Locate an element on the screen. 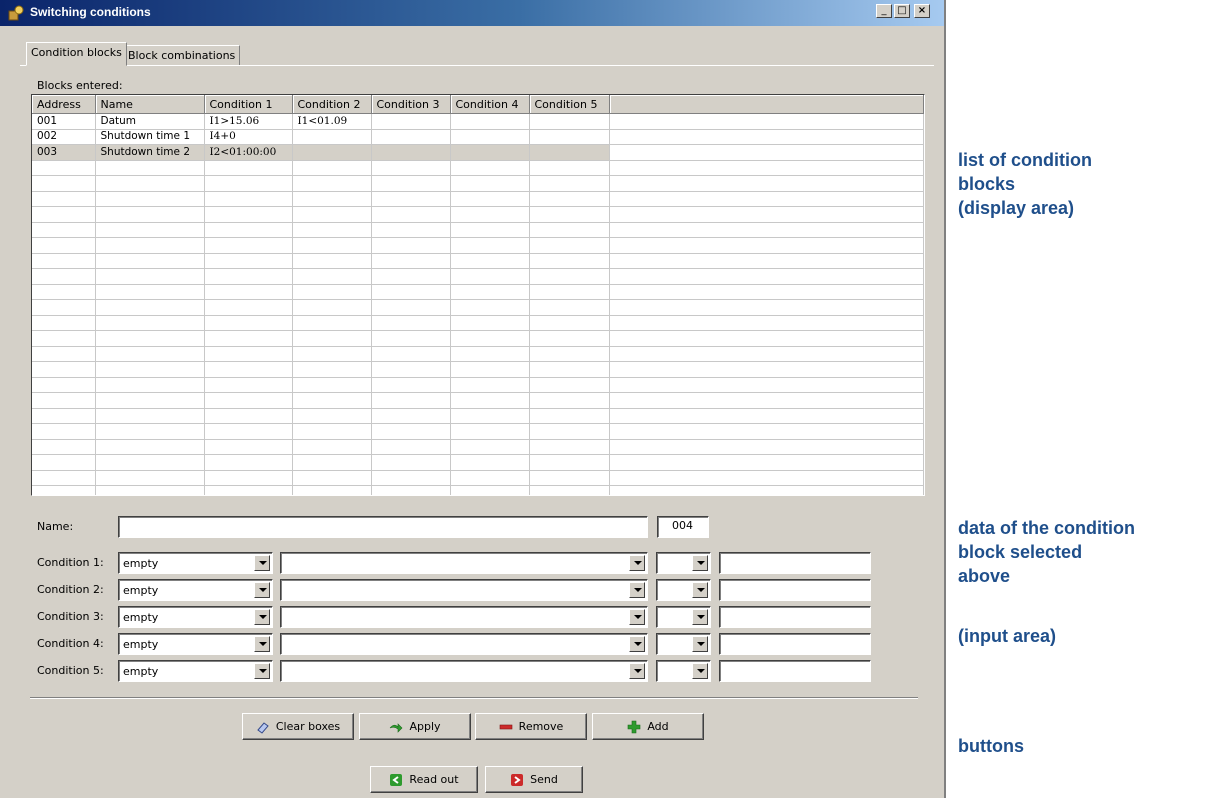 The height and width of the screenshot is (798, 1230). column-header: Condition 1 is located at coordinates (248, 104).